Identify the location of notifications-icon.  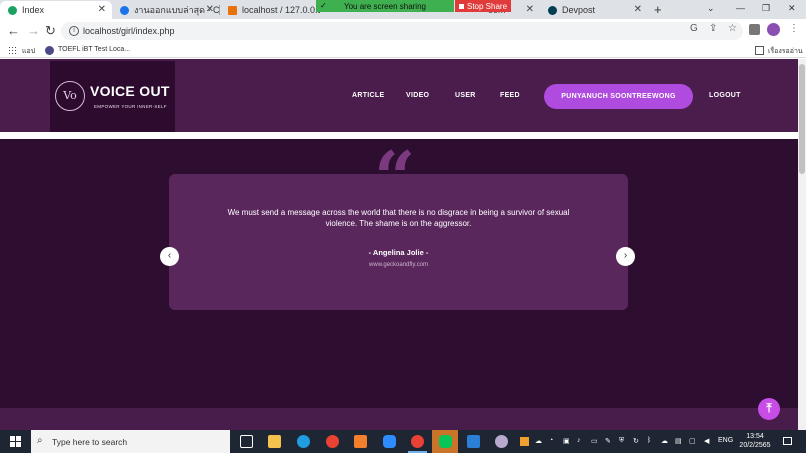
(787, 441).